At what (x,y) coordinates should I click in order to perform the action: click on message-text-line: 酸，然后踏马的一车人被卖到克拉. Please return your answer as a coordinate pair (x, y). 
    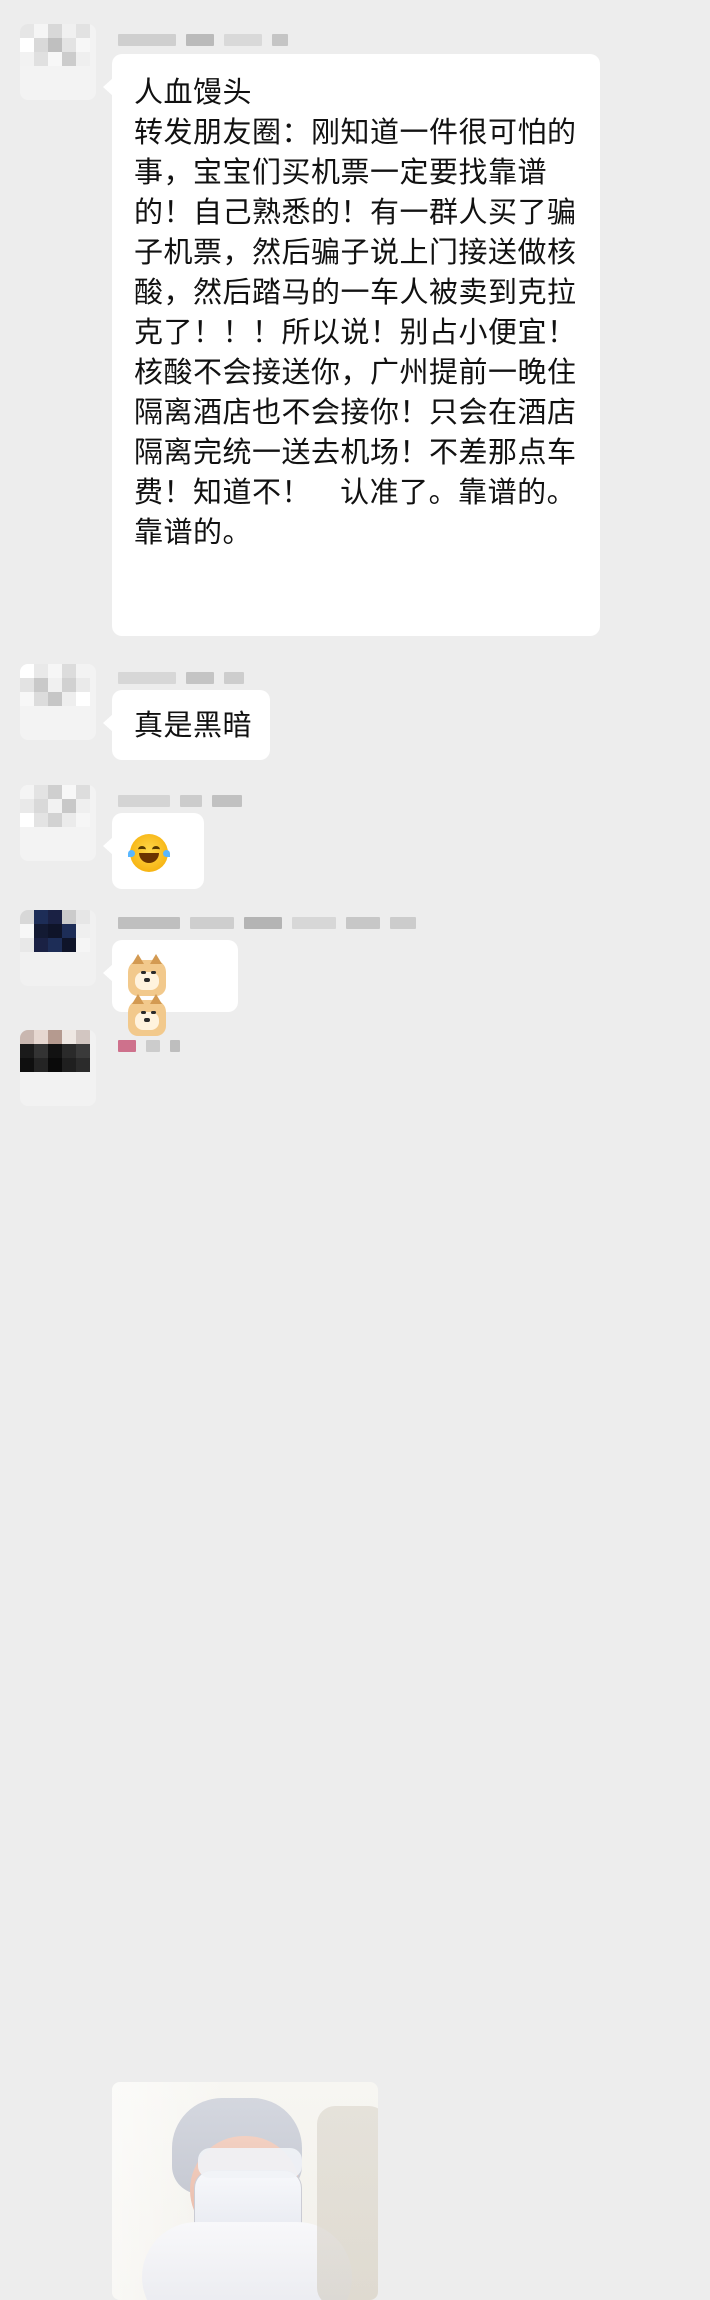
    Looking at the image, I should click on (355, 292).